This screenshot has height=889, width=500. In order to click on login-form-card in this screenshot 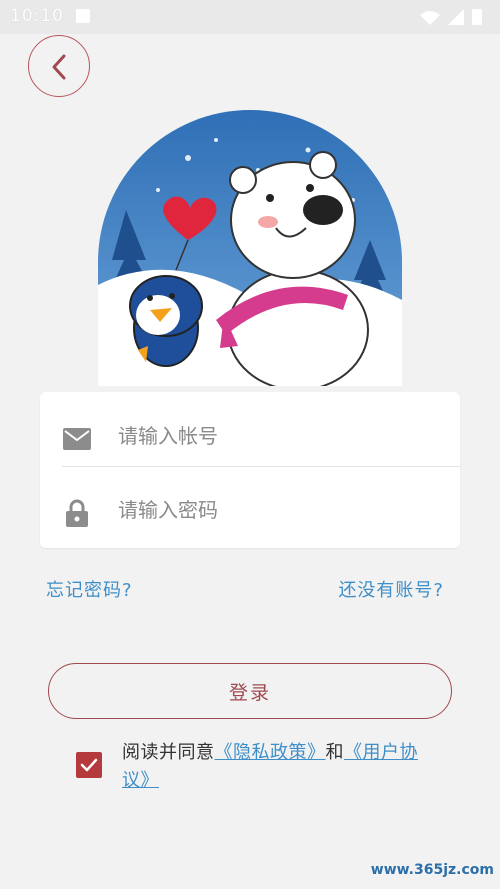, I will do `click(250, 470)`.